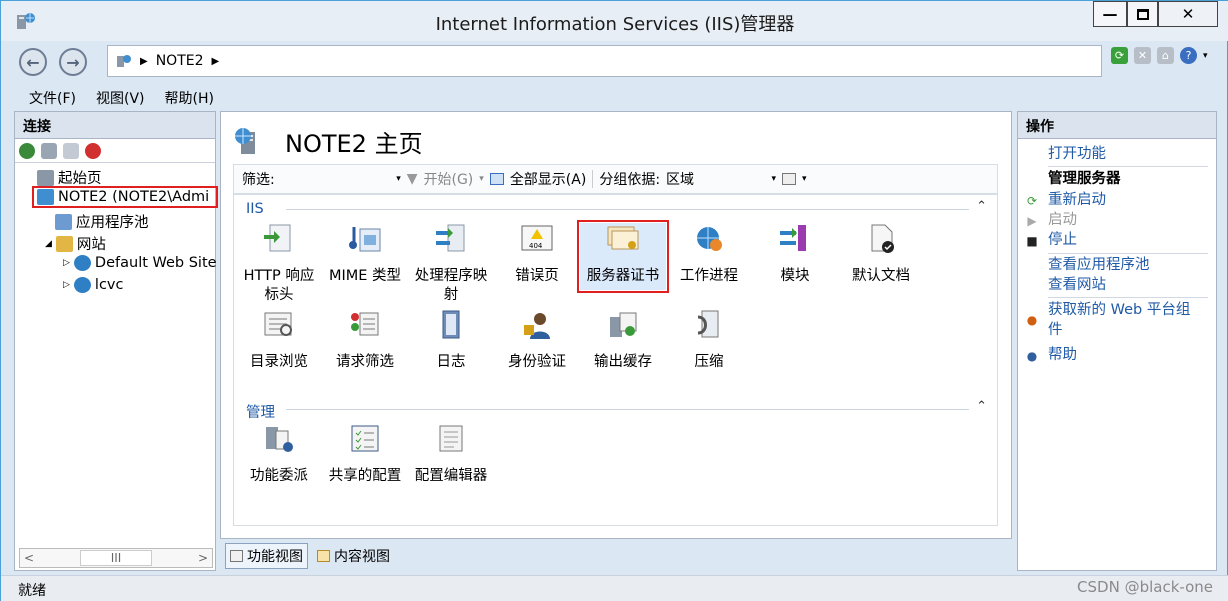  I want to click on tab-label: 功能视图, so click(275, 557).